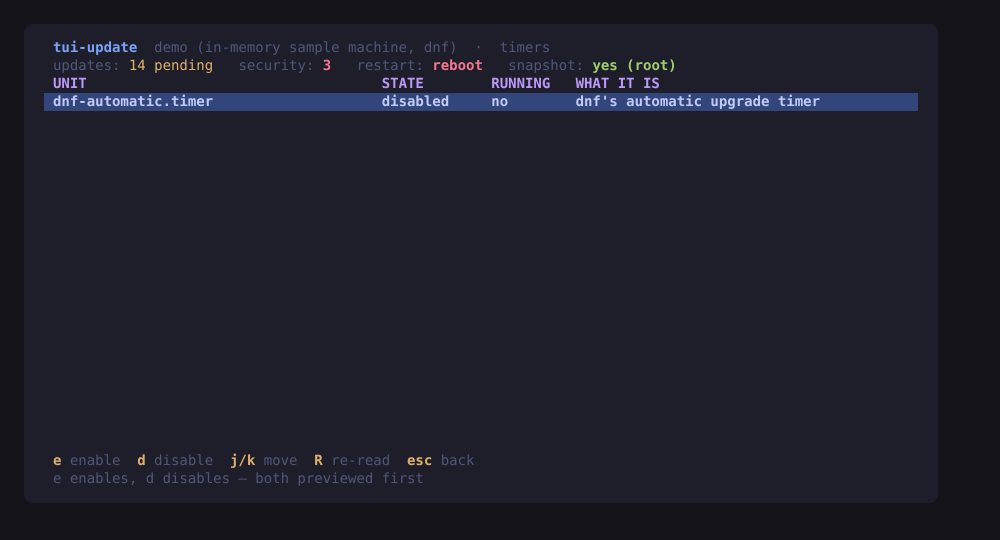 The width and height of the screenshot is (1000, 540). Describe the element at coordinates (390, 66) in the screenshot. I see `status-label: restart:` at that location.